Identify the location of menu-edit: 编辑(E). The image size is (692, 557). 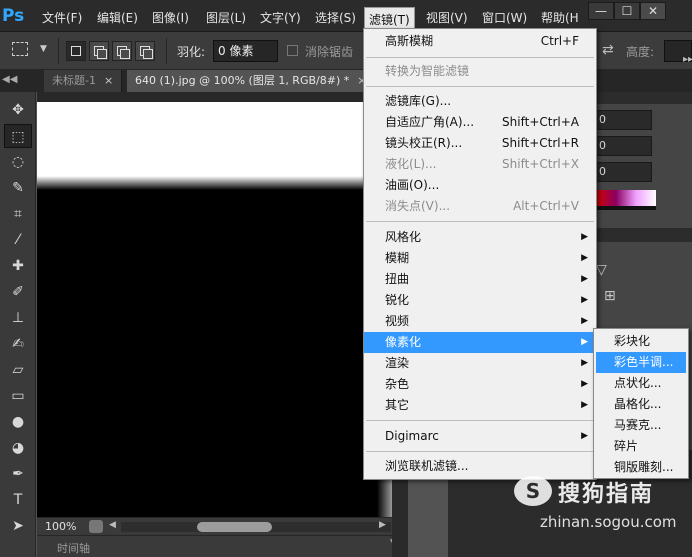
(117, 18).